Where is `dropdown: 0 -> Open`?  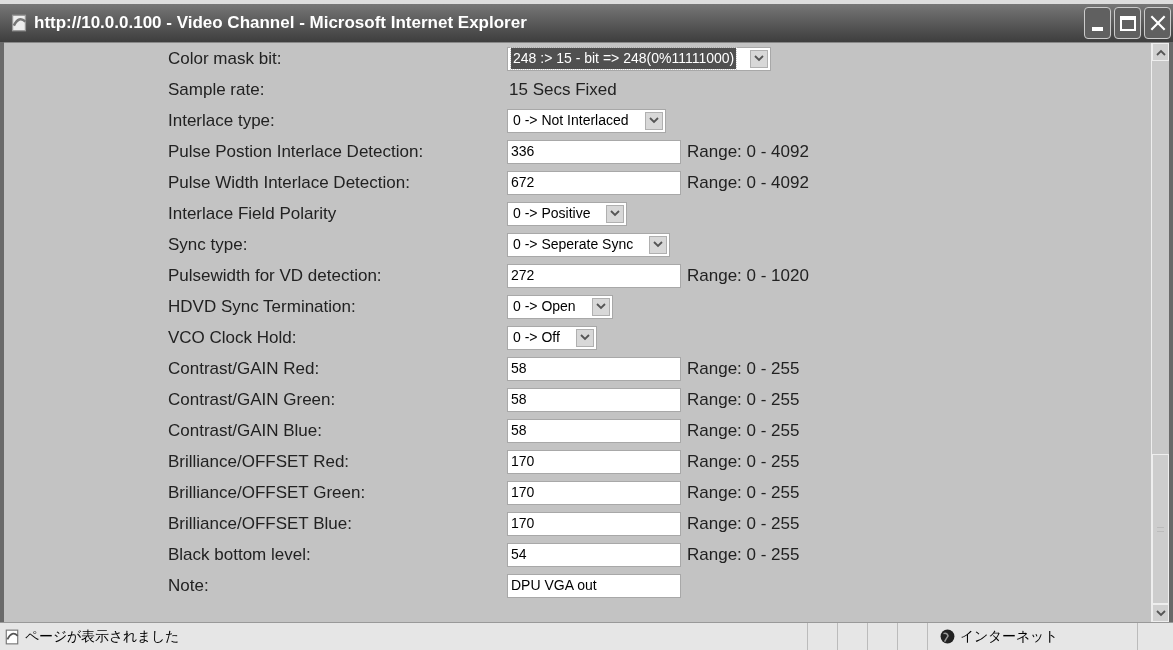 dropdown: 0 -> Open is located at coordinates (560, 306).